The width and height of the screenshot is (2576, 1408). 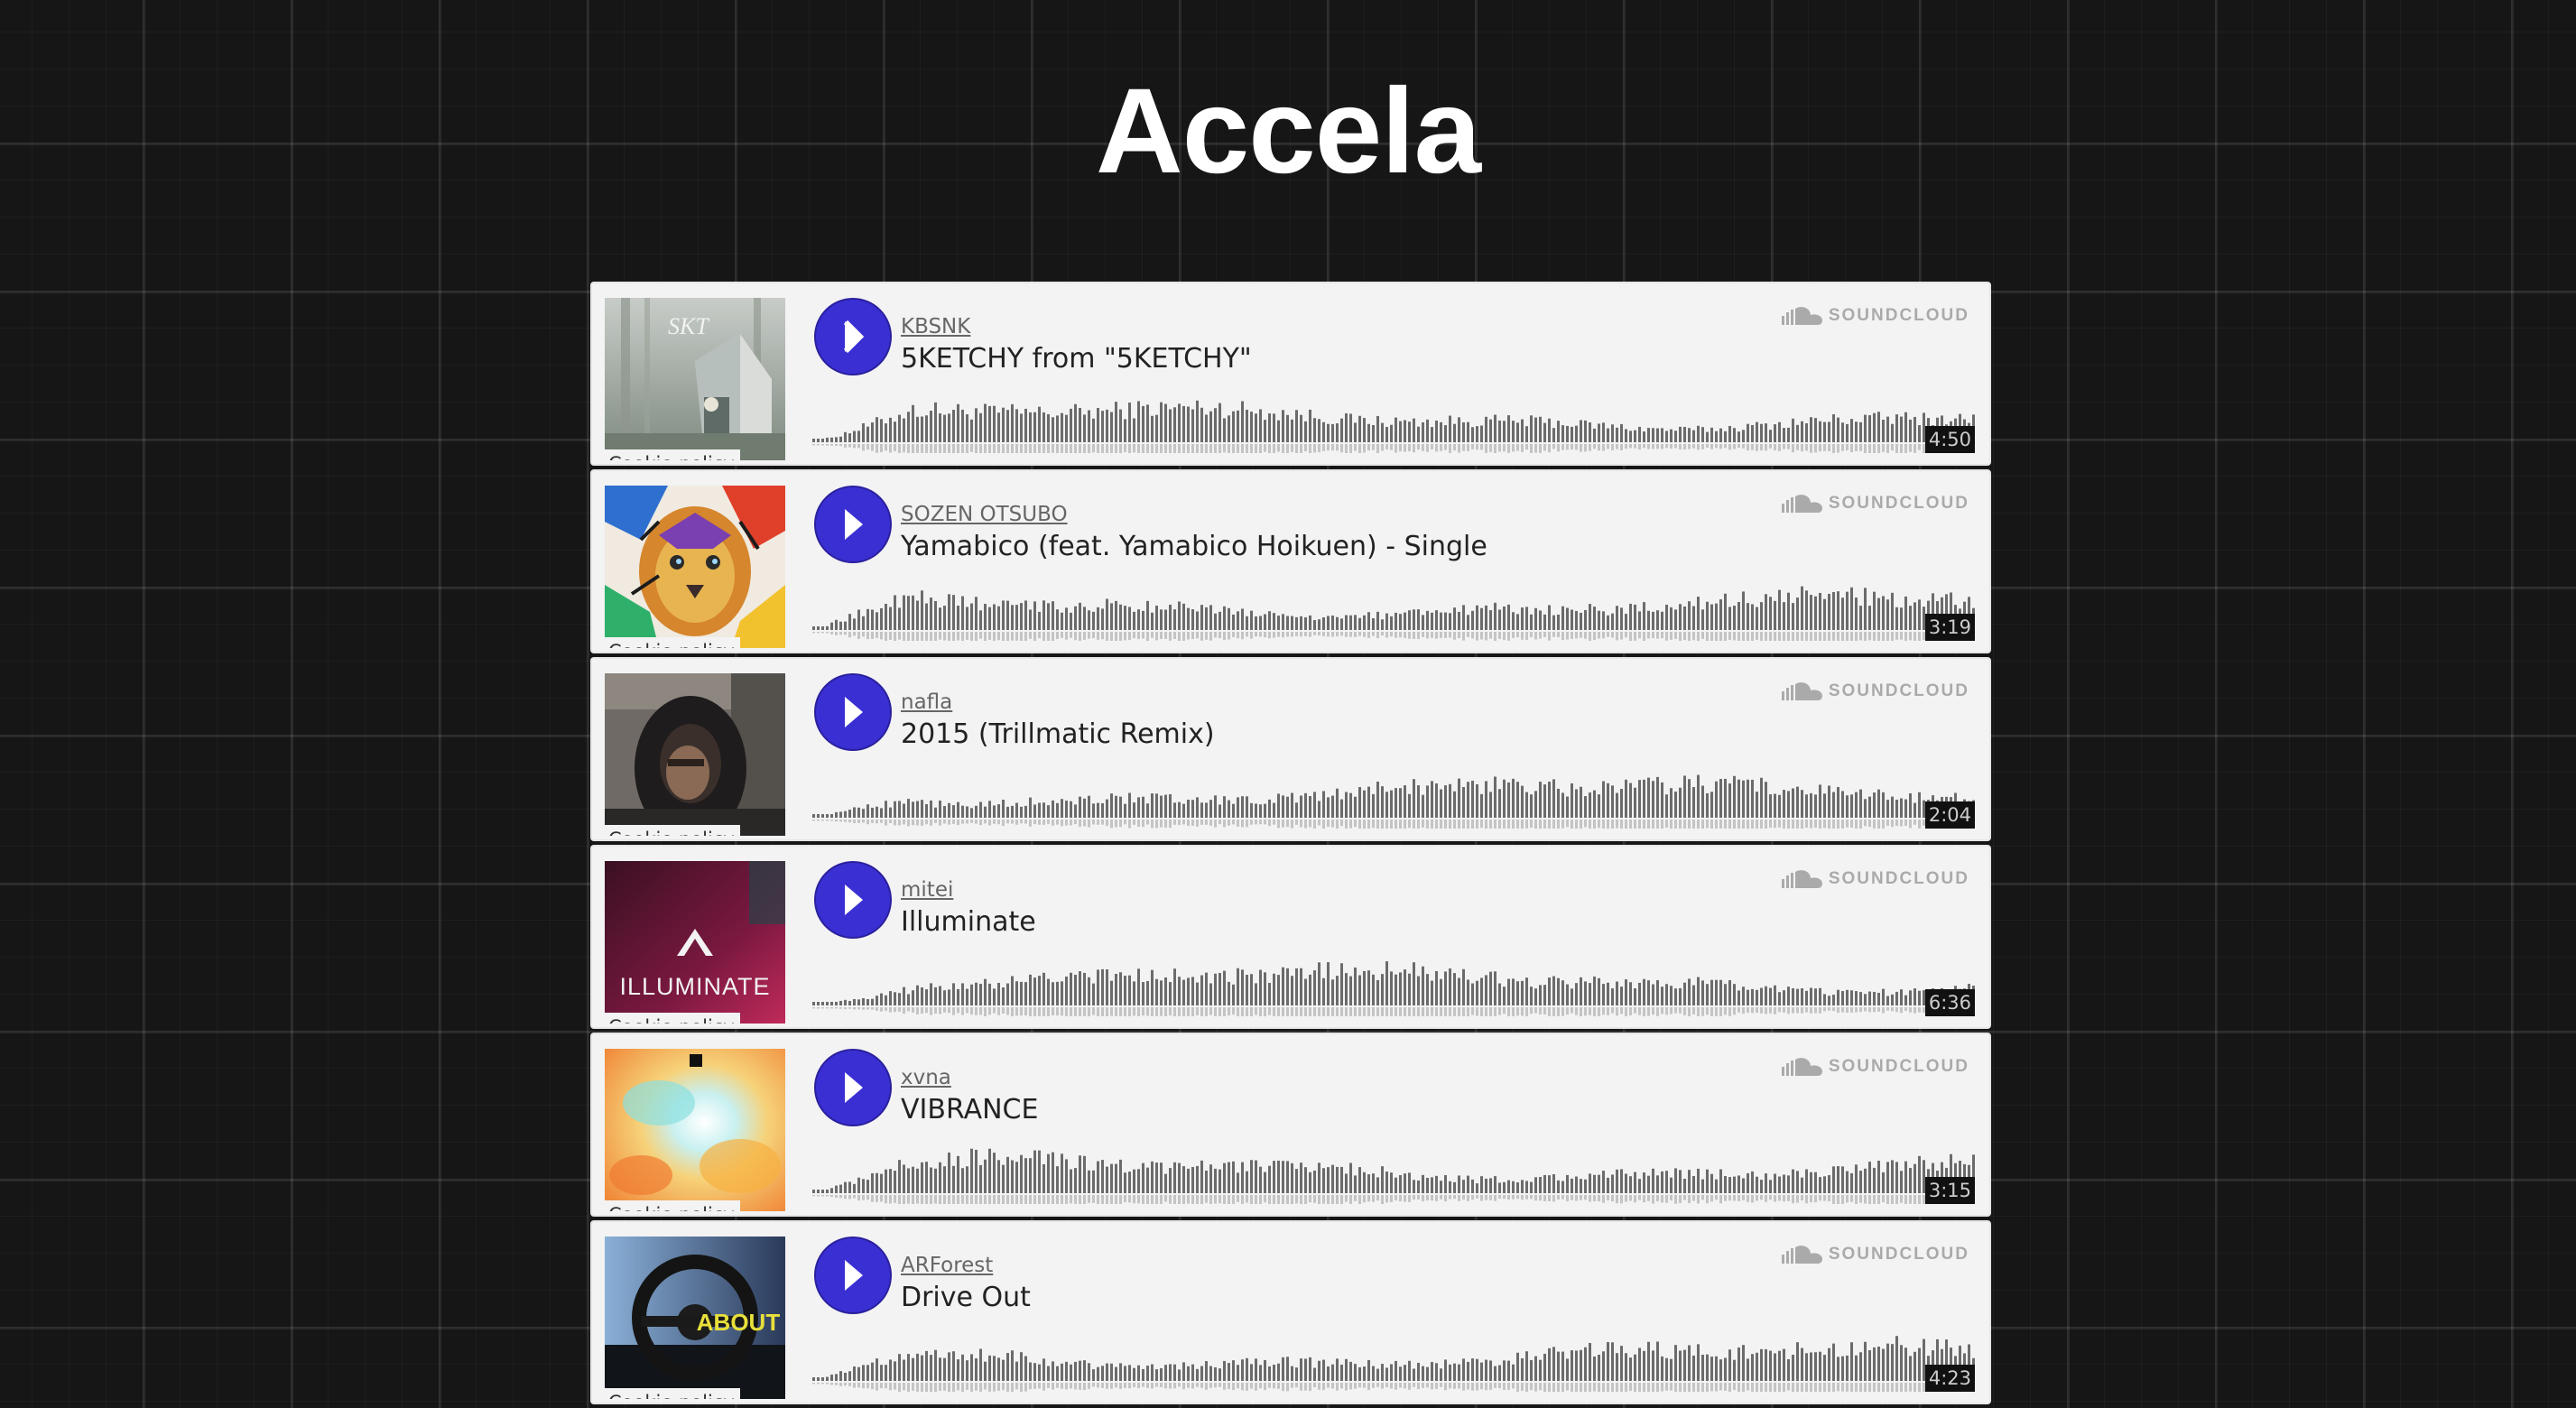 What do you see at coordinates (970, 1110) in the screenshot?
I see `track-title-link: VIBRANCE` at bounding box center [970, 1110].